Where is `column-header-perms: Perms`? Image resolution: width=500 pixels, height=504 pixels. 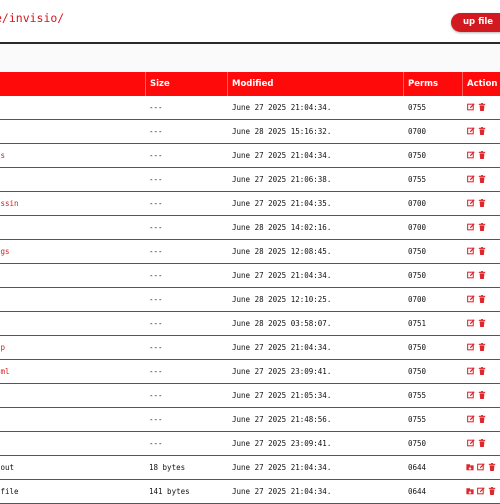 column-header-perms: Perms is located at coordinates (432, 84).